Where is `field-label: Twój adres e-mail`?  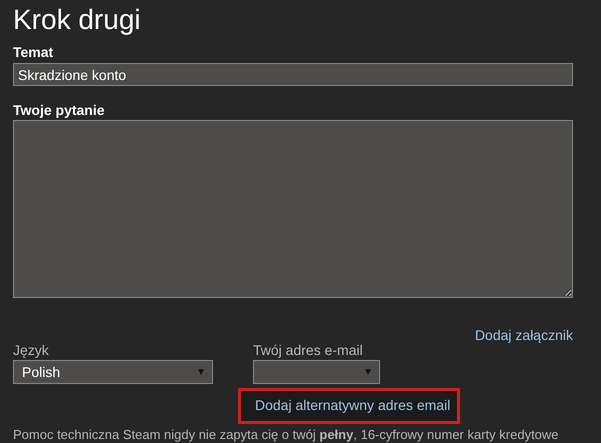 field-label: Twój adres e-mail is located at coordinates (308, 350).